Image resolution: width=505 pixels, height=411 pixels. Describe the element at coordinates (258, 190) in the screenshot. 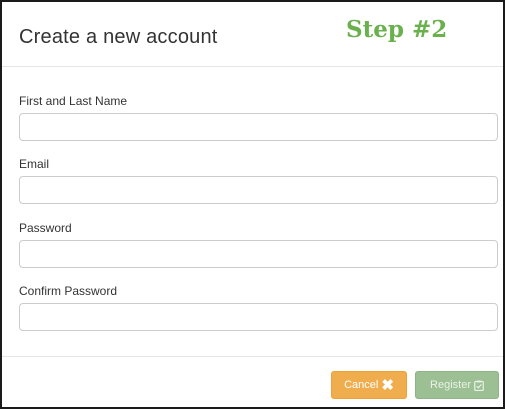

I see `email-input` at that location.